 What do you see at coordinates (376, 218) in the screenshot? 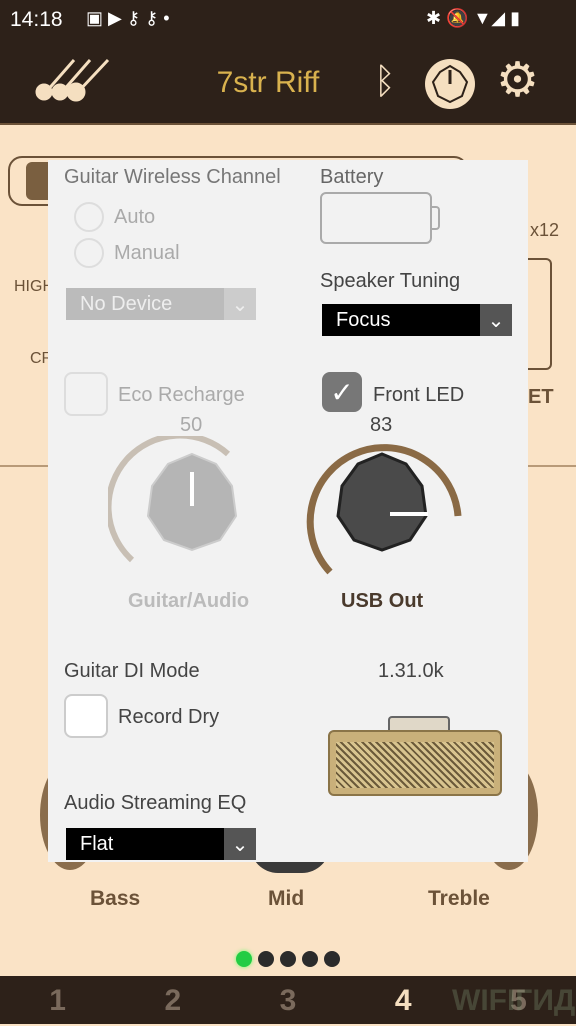
I see `battery-icon` at bounding box center [376, 218].